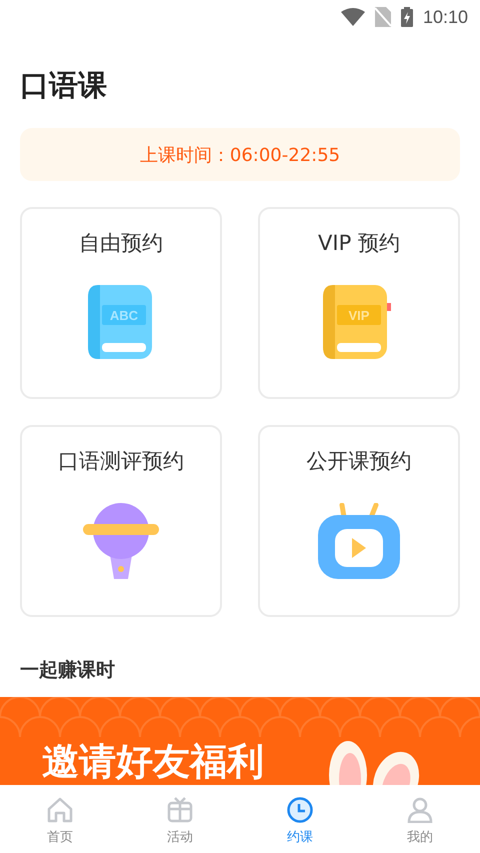 This screenshot has height=853, width=480. What do you see at coordinates (121, 461) in the screenshot?
I see `card-title: 口语测评预约` at bounding box center [121, 461].